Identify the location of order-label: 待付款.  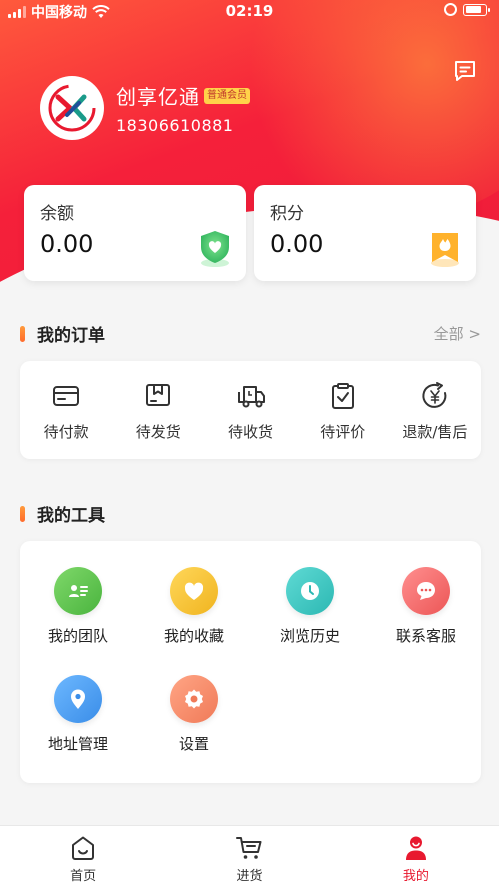
(66, 432).